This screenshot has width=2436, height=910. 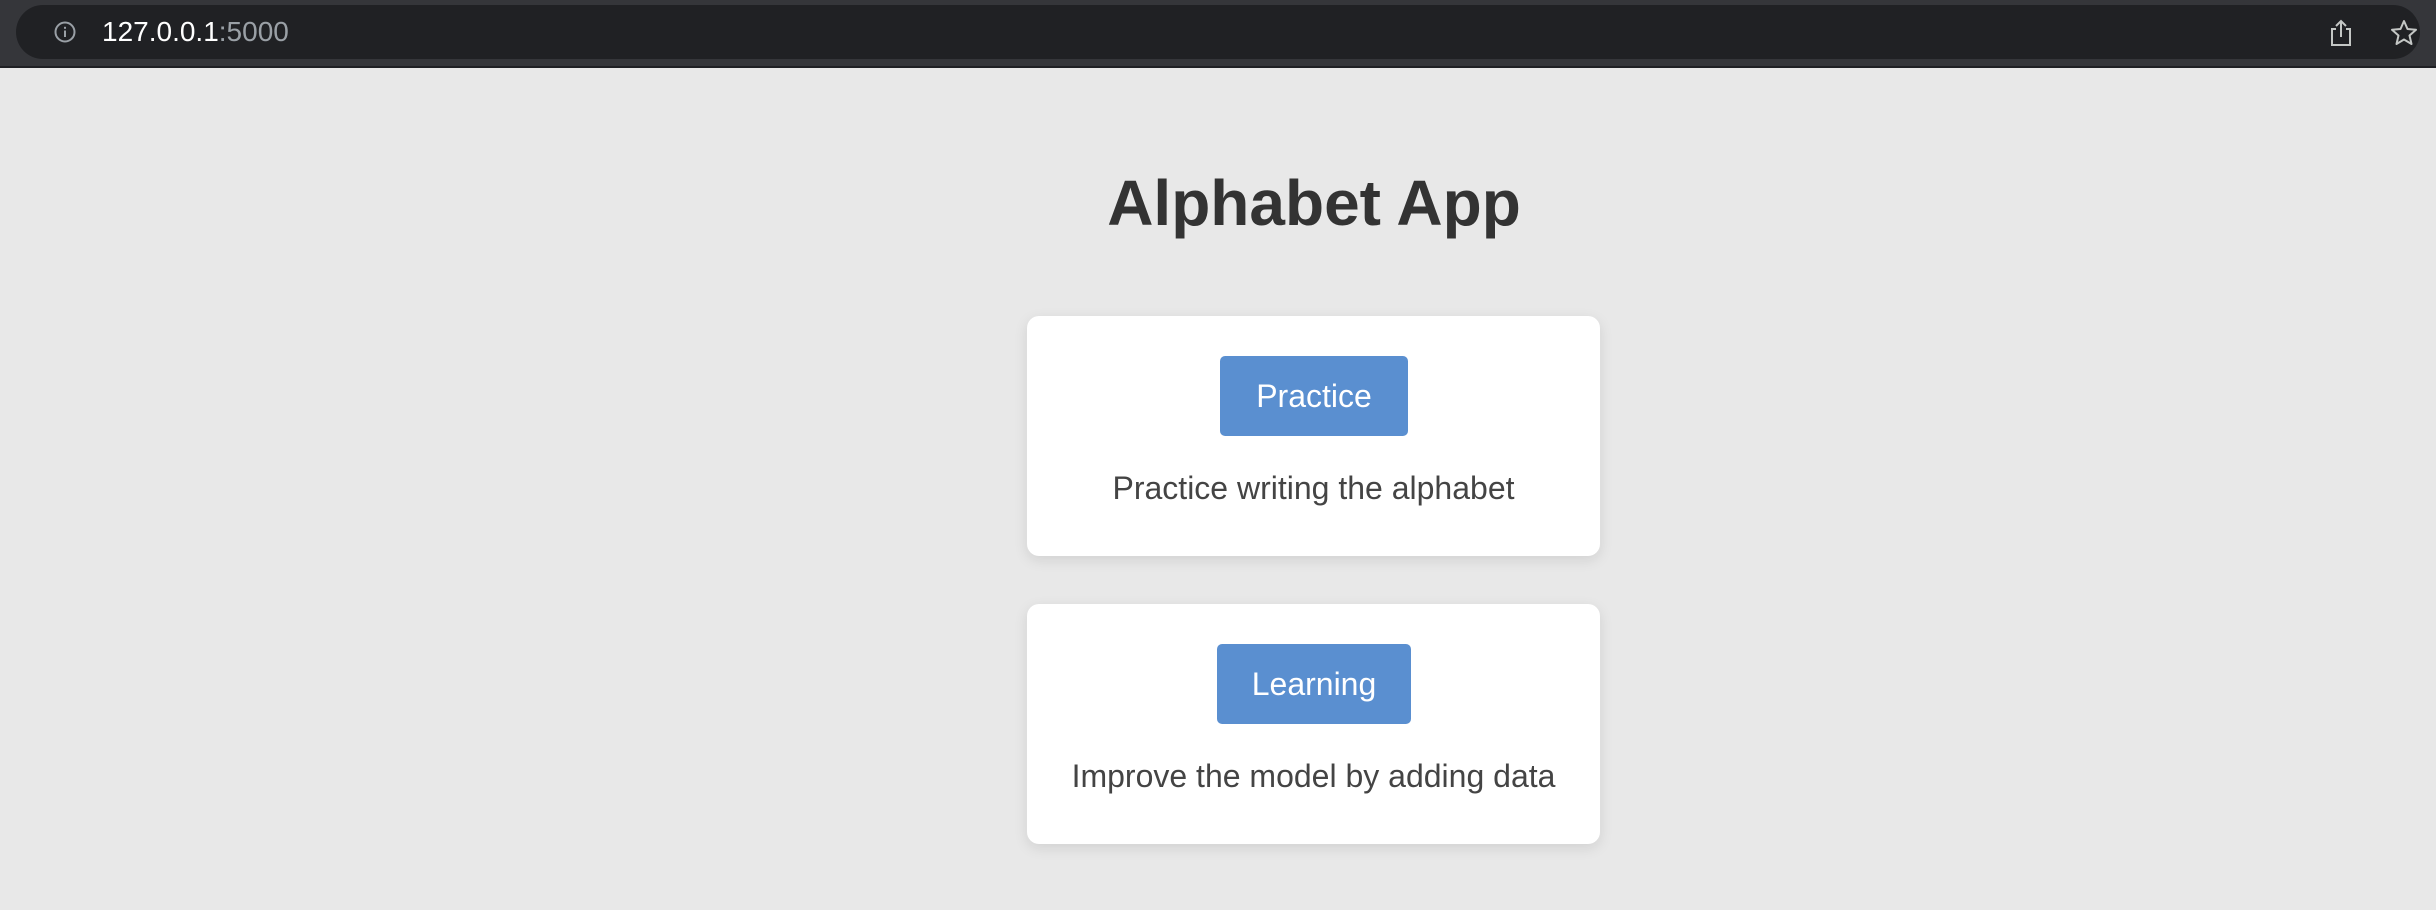 What do you see at coordinates (1313, 776) in the screenshot?
I see `learning-description: Improve the model by adding data` at bounding box center [1313, 776].